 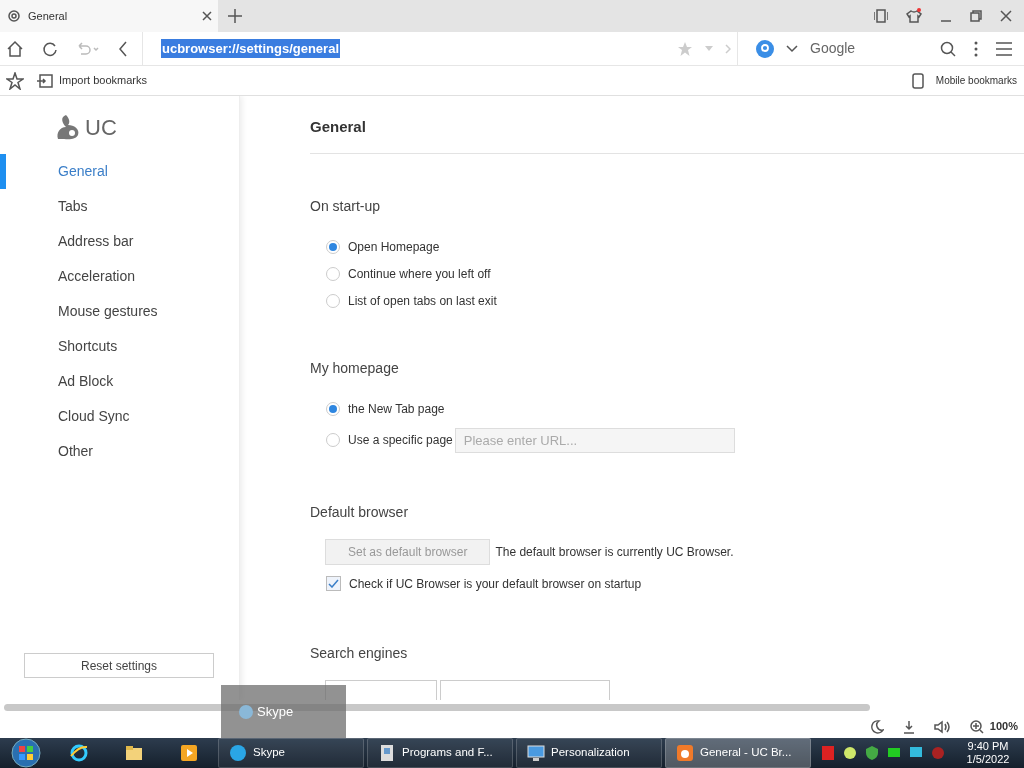 What do you see at coordinates (355, 368) in the screenshot?
I see `section-title: My homepage` at bounding box center [355, 368].